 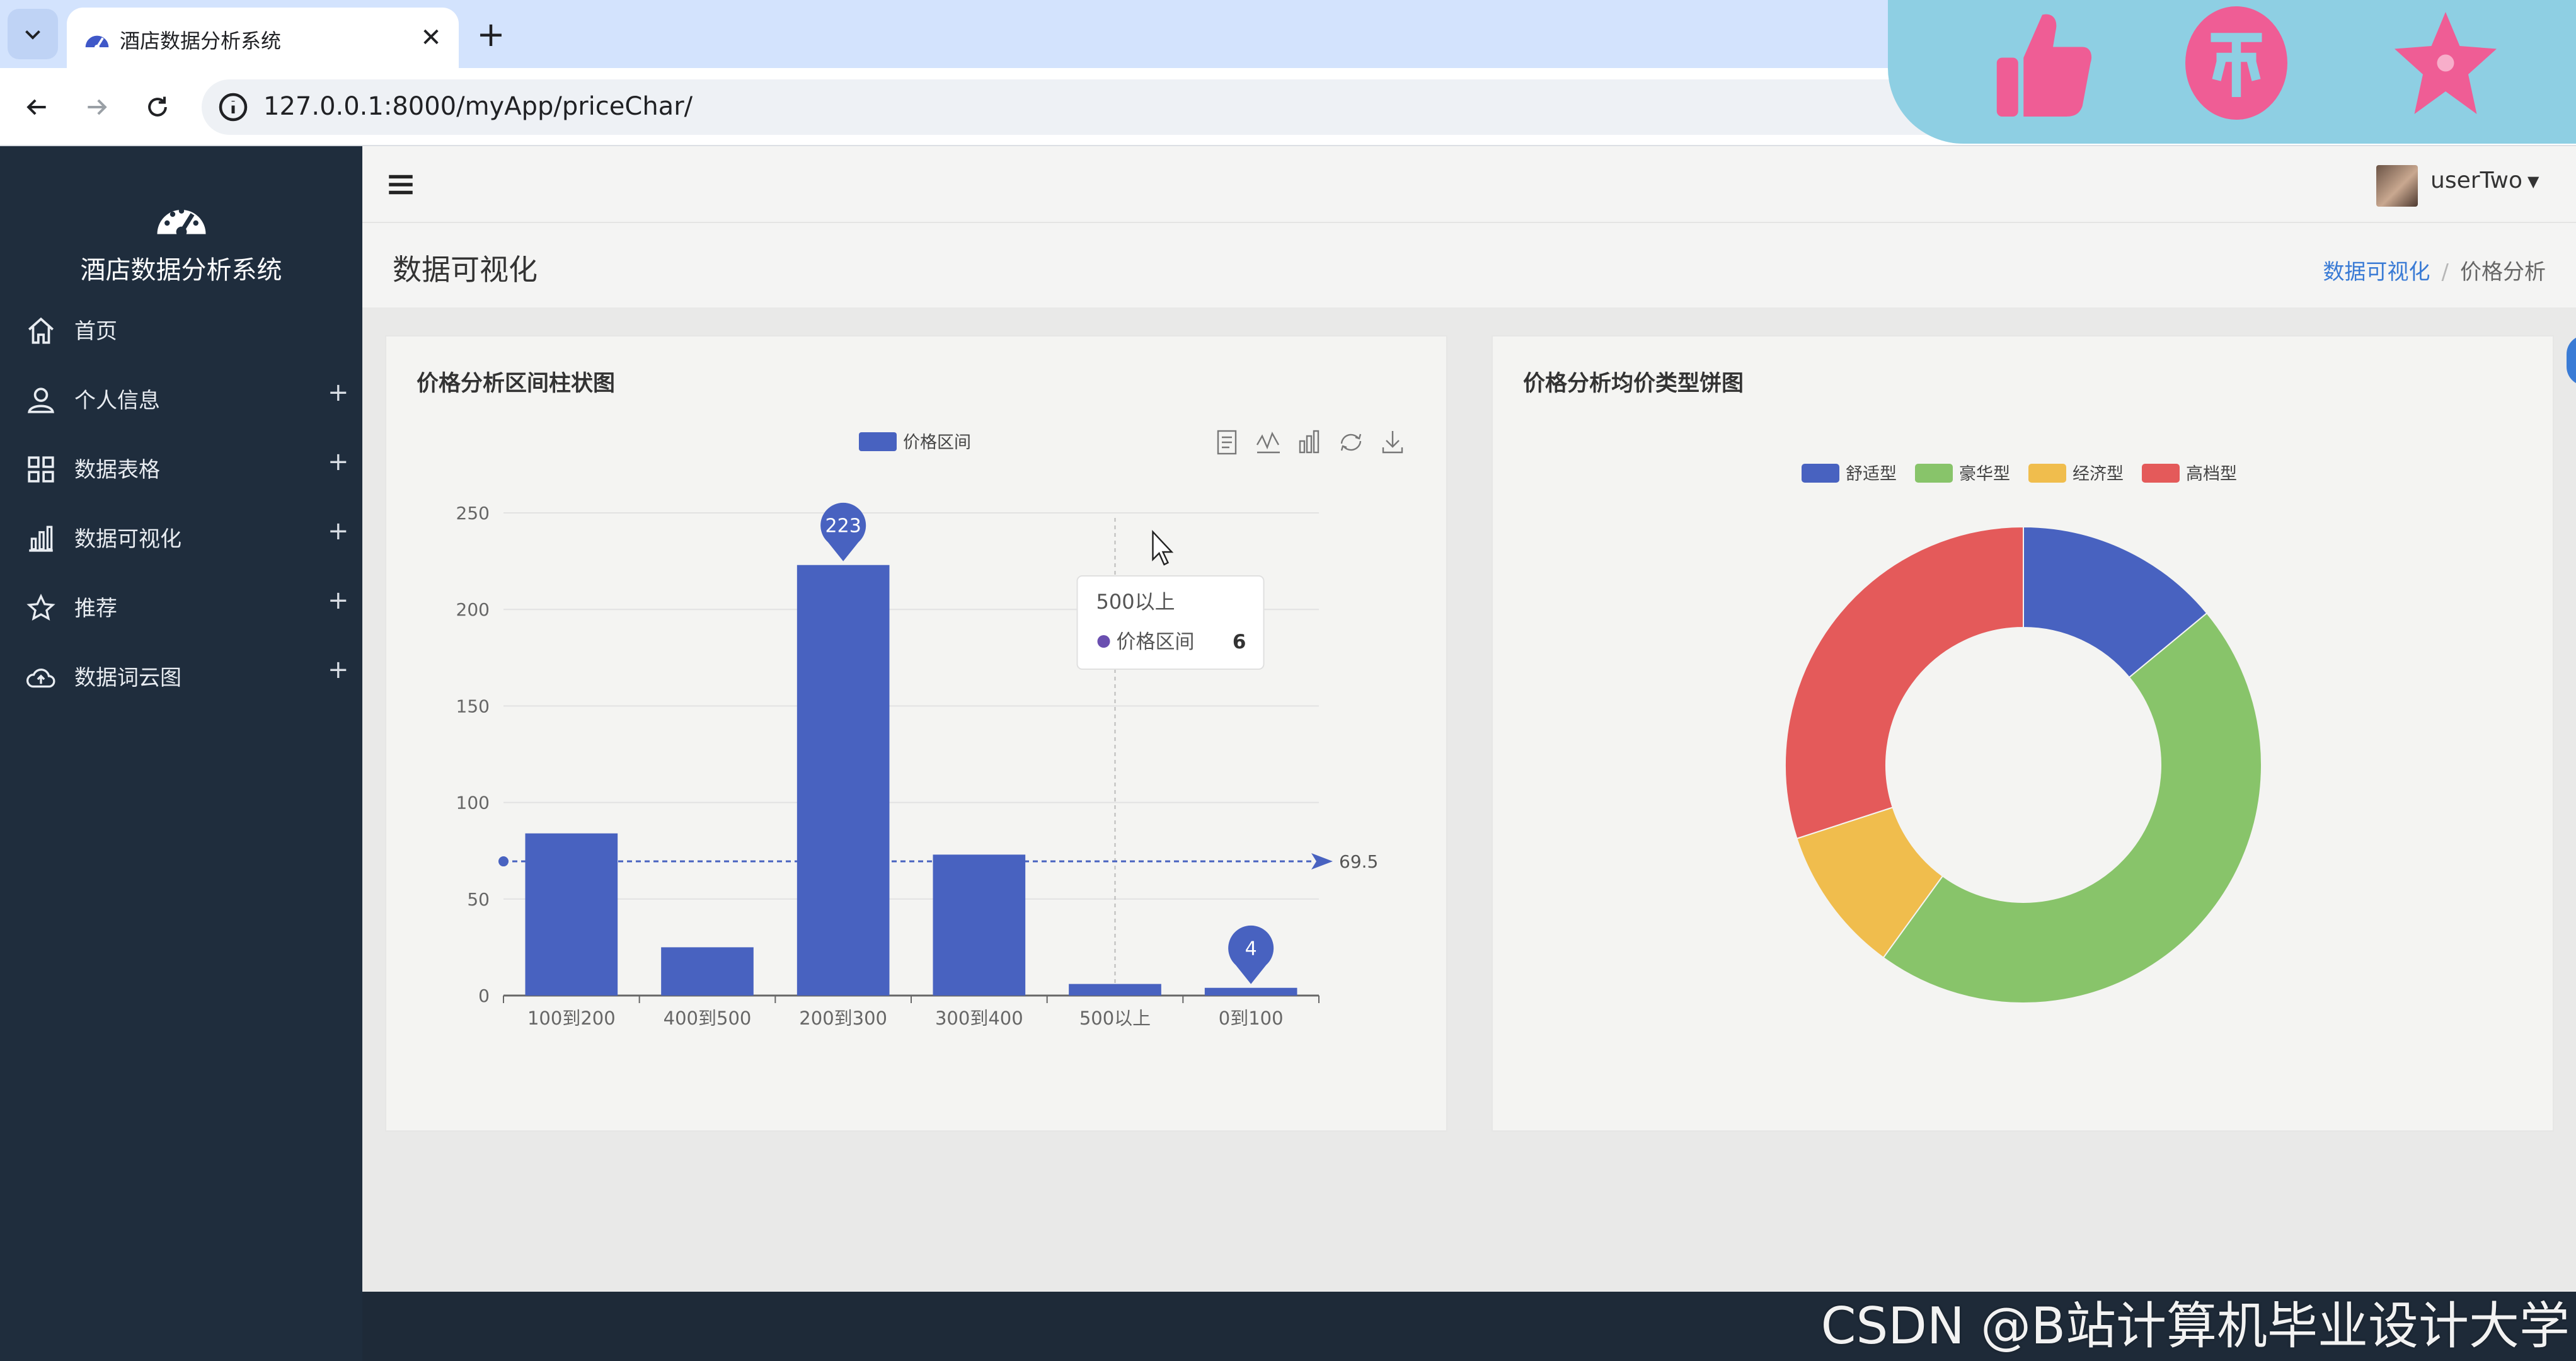 I want to click on sidebar-item-wordcloud: 数据词云图 +, so click(x=181, y=675).